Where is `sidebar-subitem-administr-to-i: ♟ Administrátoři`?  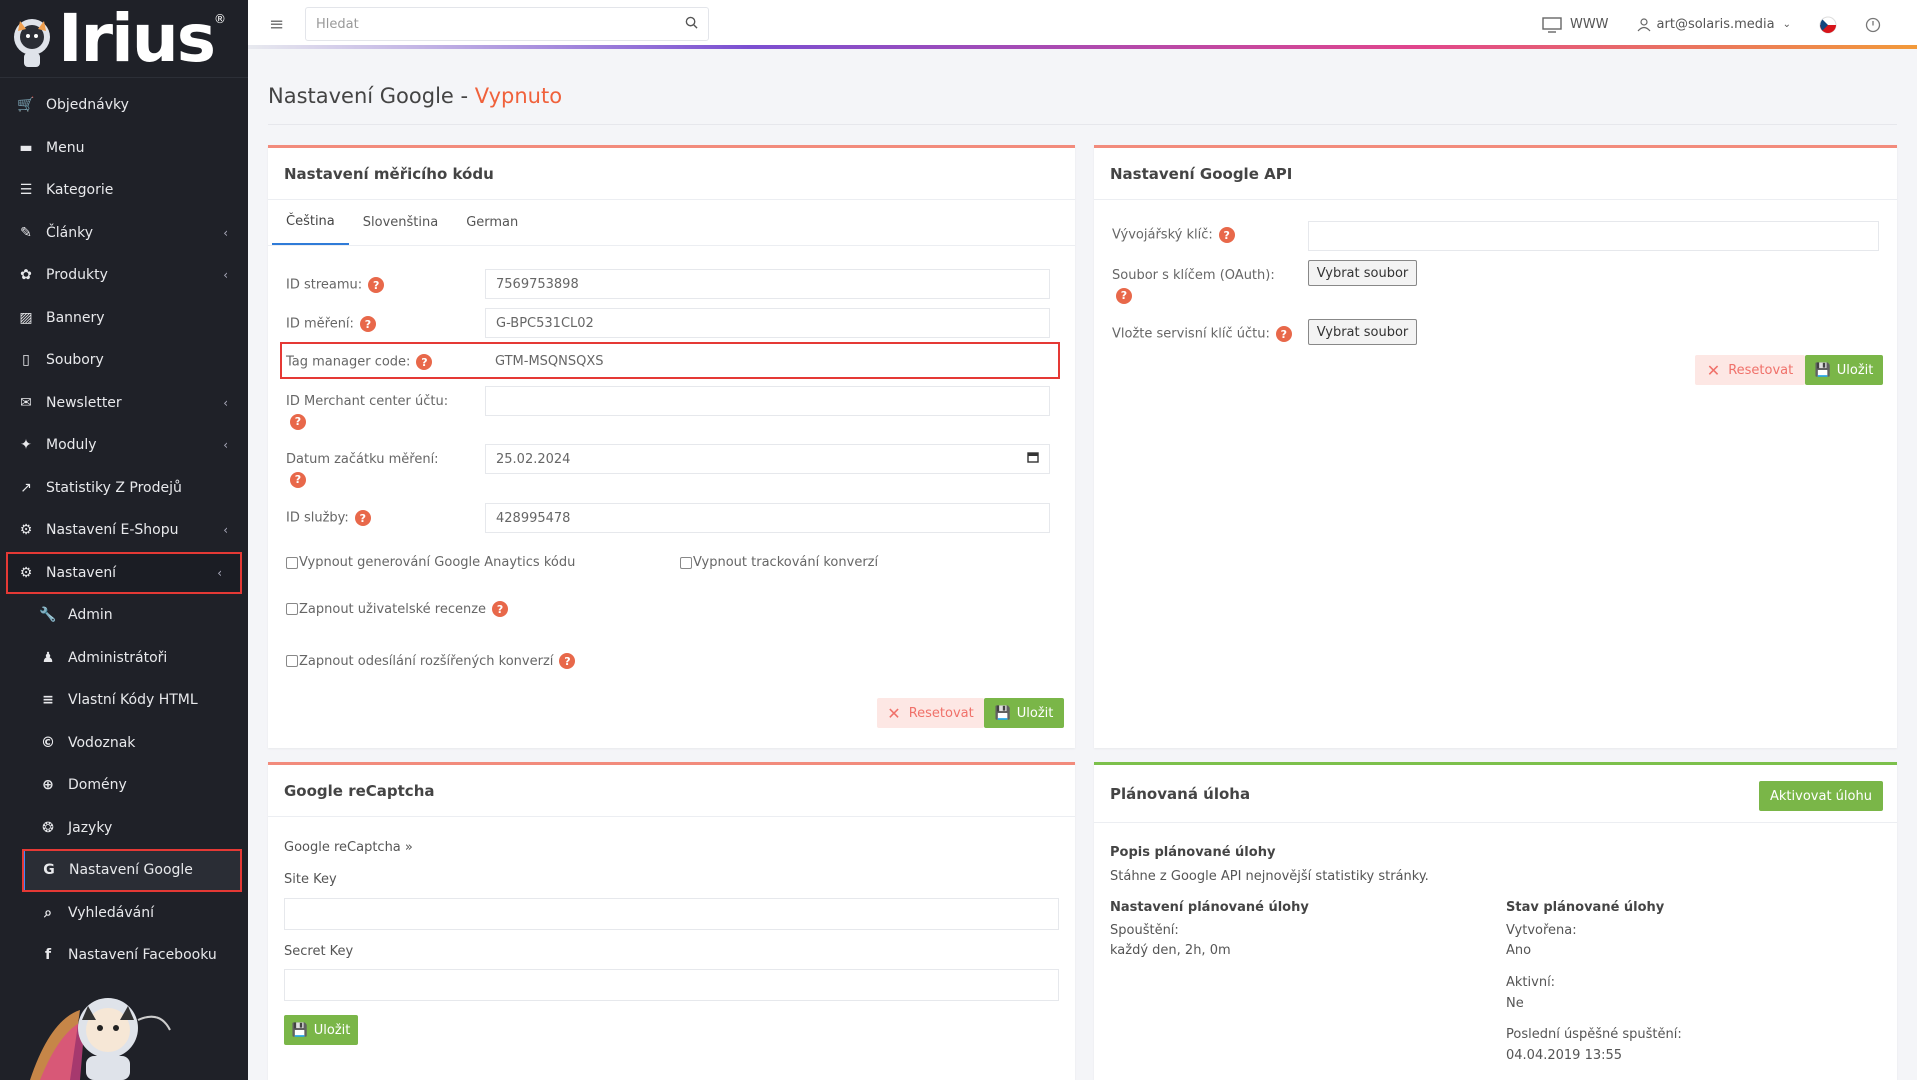
sidebar-subitem-administr-to-i: ♟ Administrátoři is located at coordinates (124, 658).